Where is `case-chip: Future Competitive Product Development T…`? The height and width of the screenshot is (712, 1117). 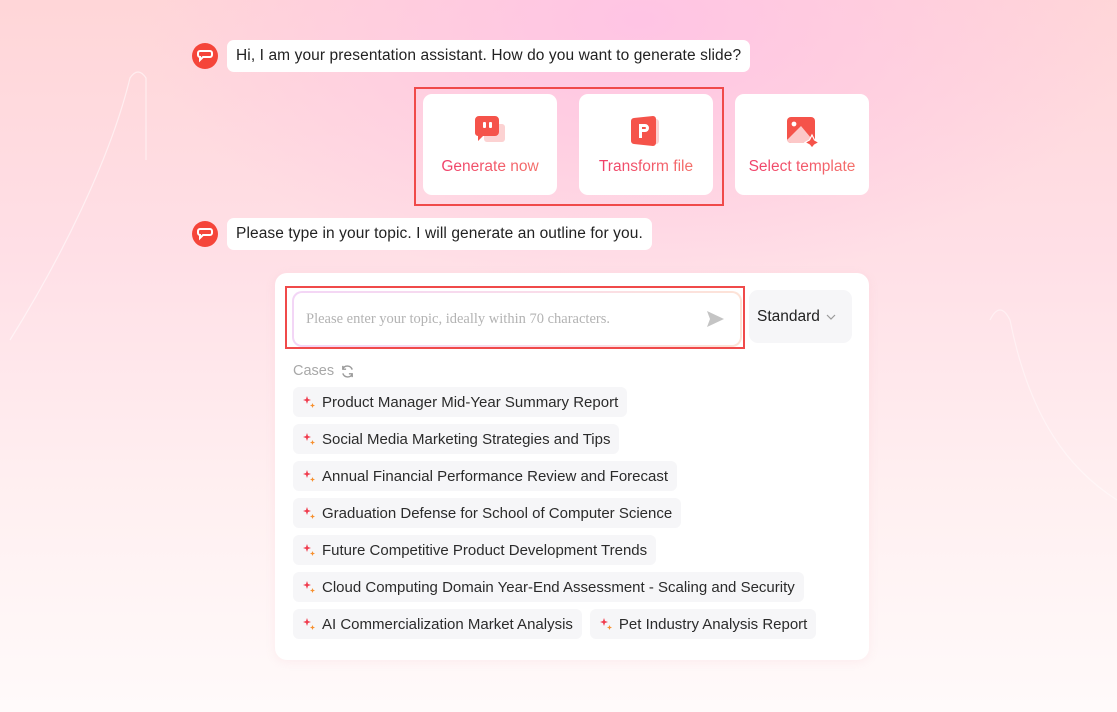 case-chip: Future Competitive Product Development T… is located at coordinates (475, 550).